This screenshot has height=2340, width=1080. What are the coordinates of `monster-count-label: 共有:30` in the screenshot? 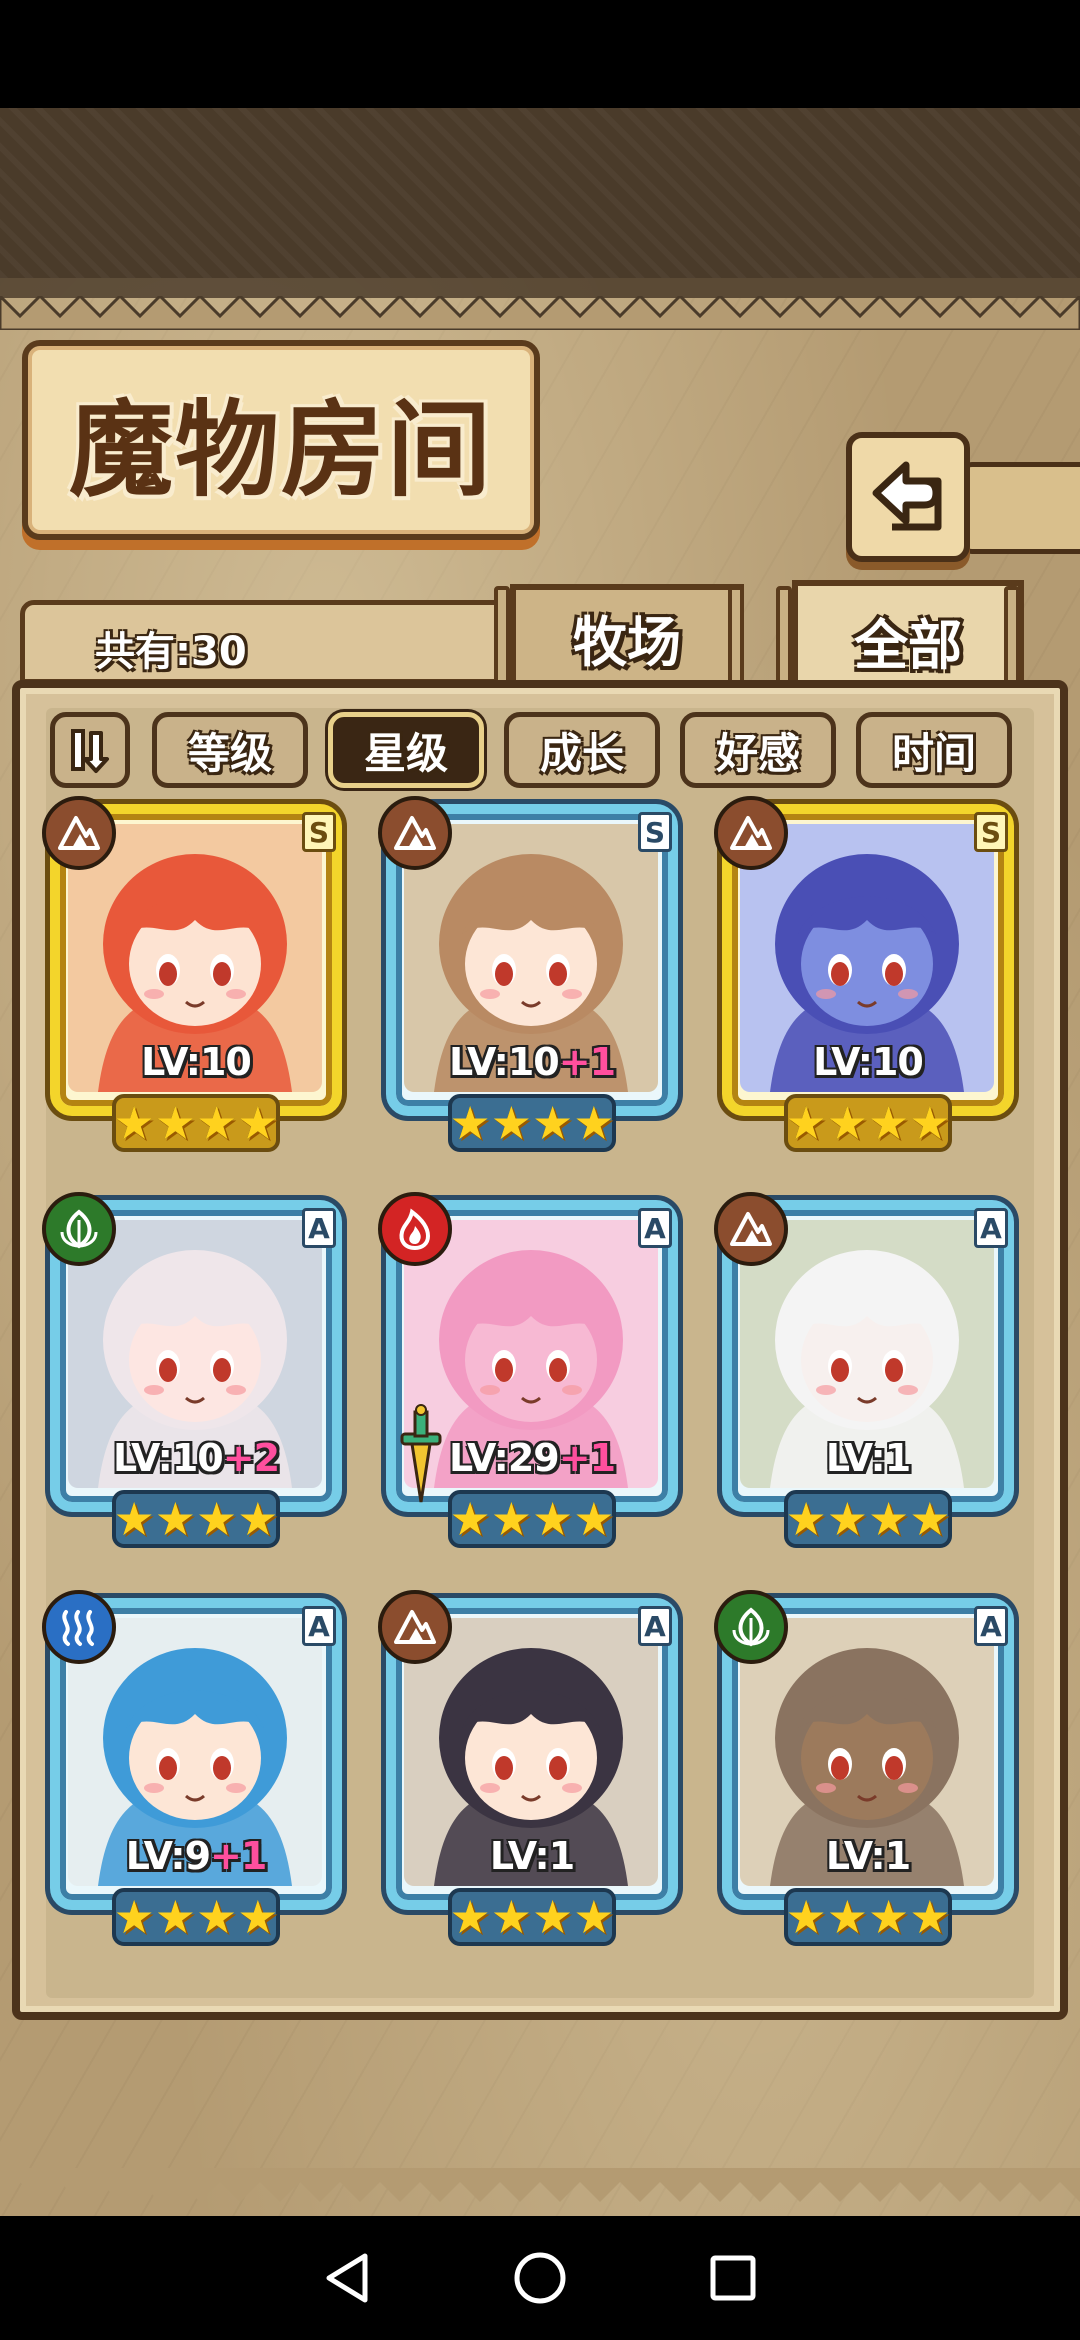 It's located at (171, 652).